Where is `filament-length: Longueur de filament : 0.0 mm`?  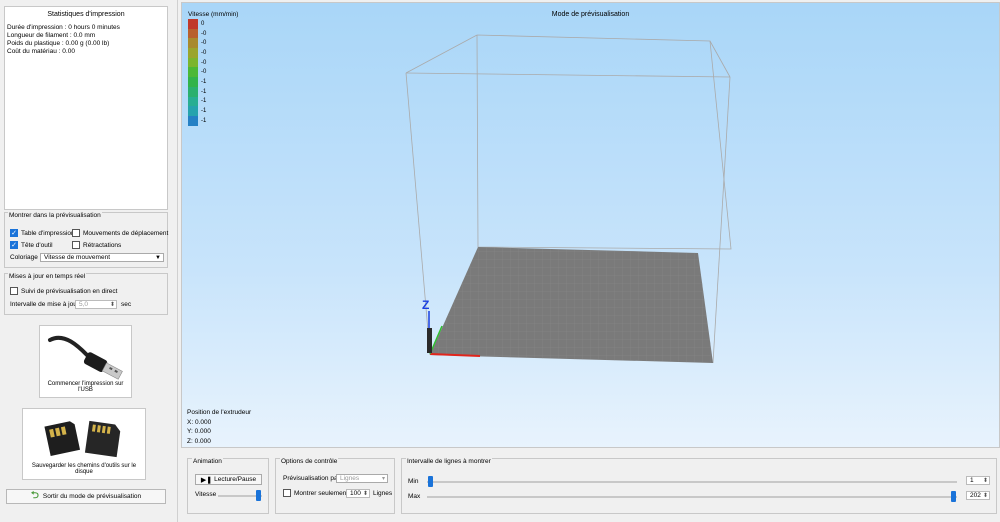
filament-length: Longueur de filament : 0.0 mm is located at coordinates (51, 35).